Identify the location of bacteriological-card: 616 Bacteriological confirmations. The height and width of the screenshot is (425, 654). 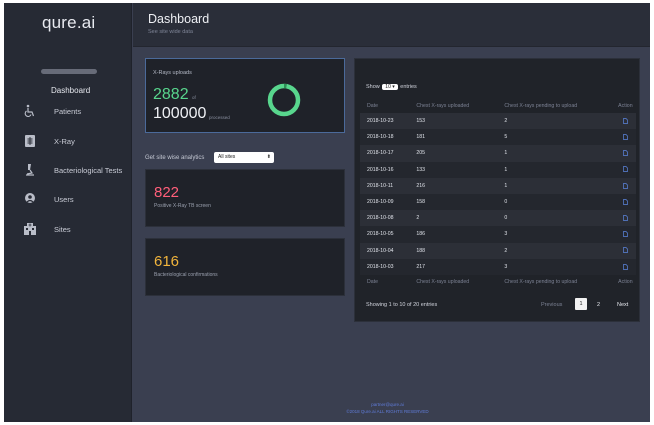
(245, 267).